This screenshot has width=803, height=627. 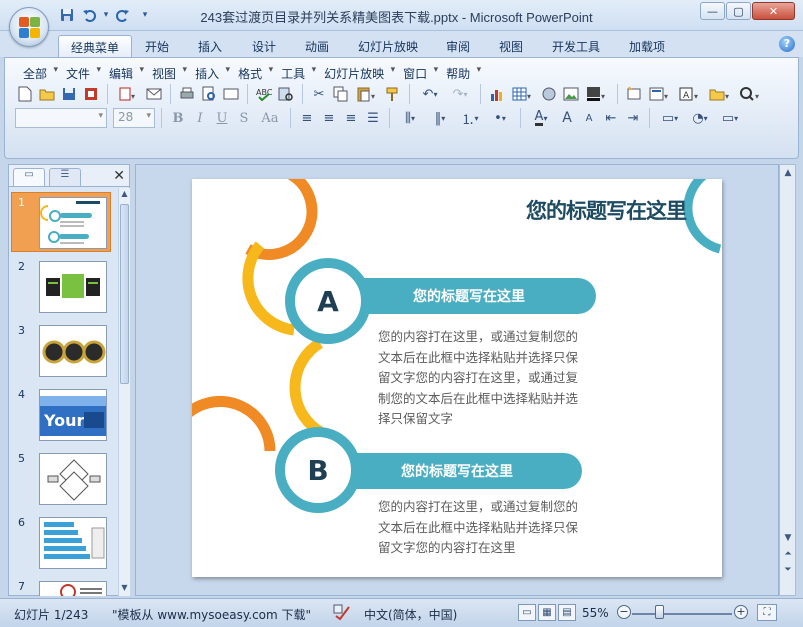 What do you see at coordinates (440, 118) in the screenshot?
I see `text-direction-icon: ‖ ▾` at bounding box center [440, 118].